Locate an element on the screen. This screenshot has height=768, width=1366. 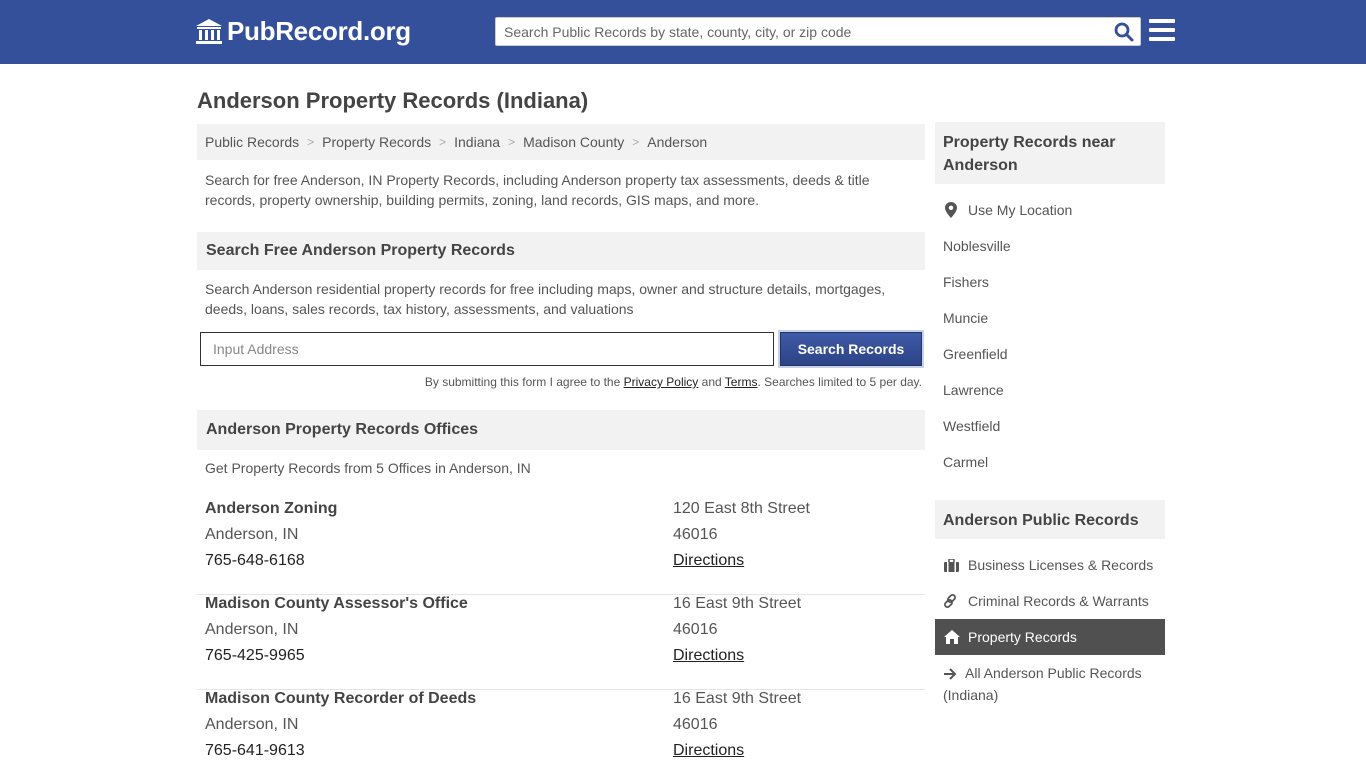
property-records-link-active: Property Records is located at coordinates (1050, 637).